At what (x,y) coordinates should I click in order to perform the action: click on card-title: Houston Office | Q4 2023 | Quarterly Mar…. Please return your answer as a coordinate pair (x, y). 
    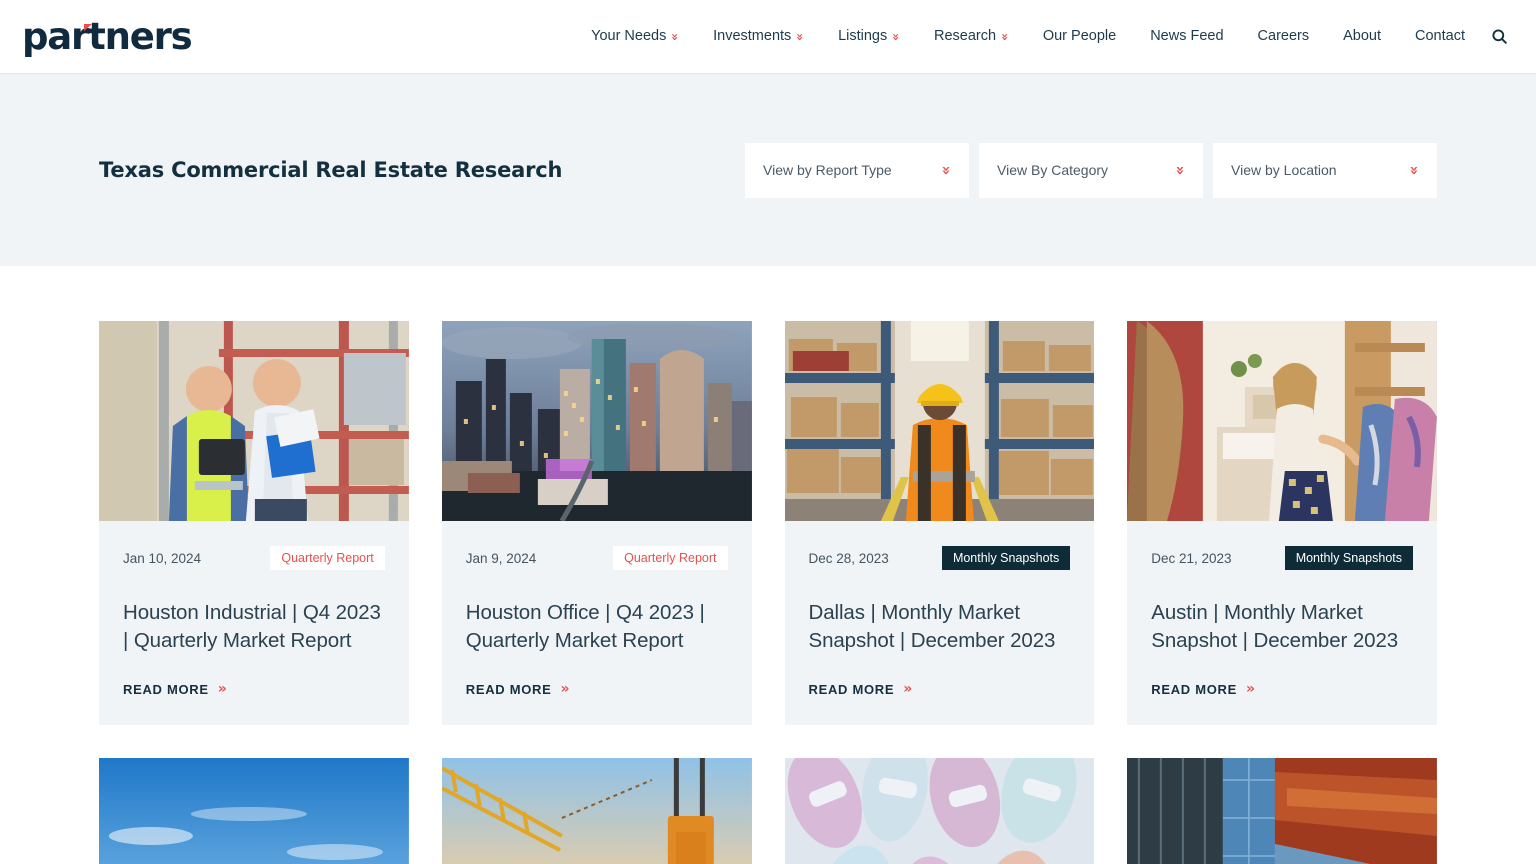
    Looking at the image, I should click on (585, 627).